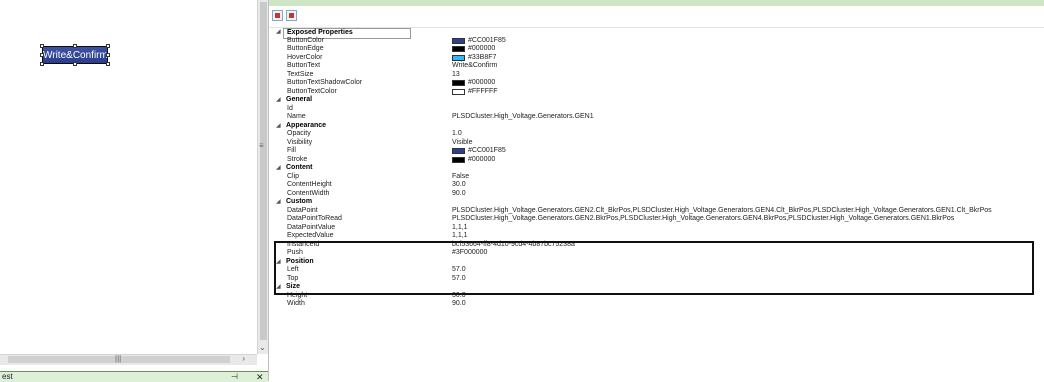 Image resolution: width=1044 pixels, height=382 pixels. I want to click on output-tab: est ⊣ ✕, so click(134, 376).